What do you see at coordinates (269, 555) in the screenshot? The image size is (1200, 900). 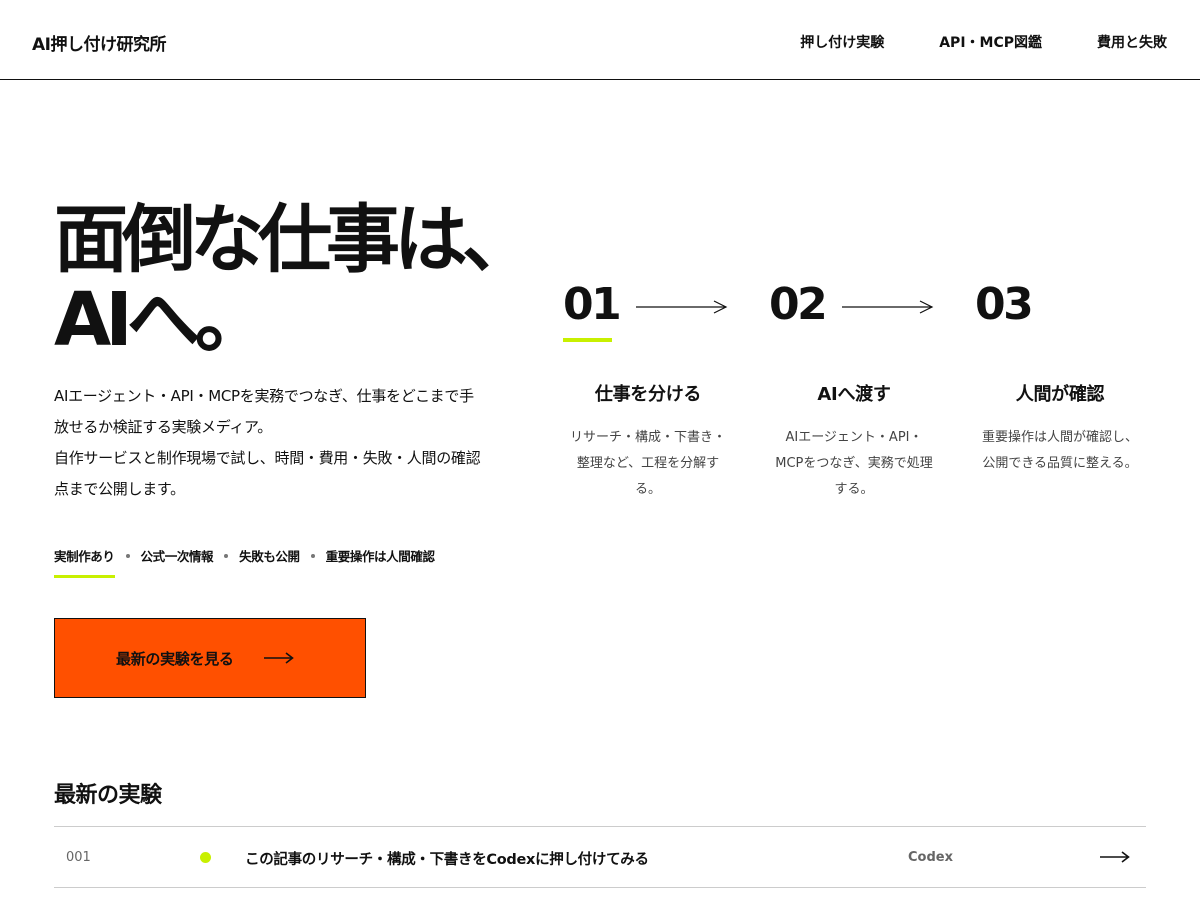 I see `tag-failures-public: 失敗も公開` at bounding box center [269, 555].